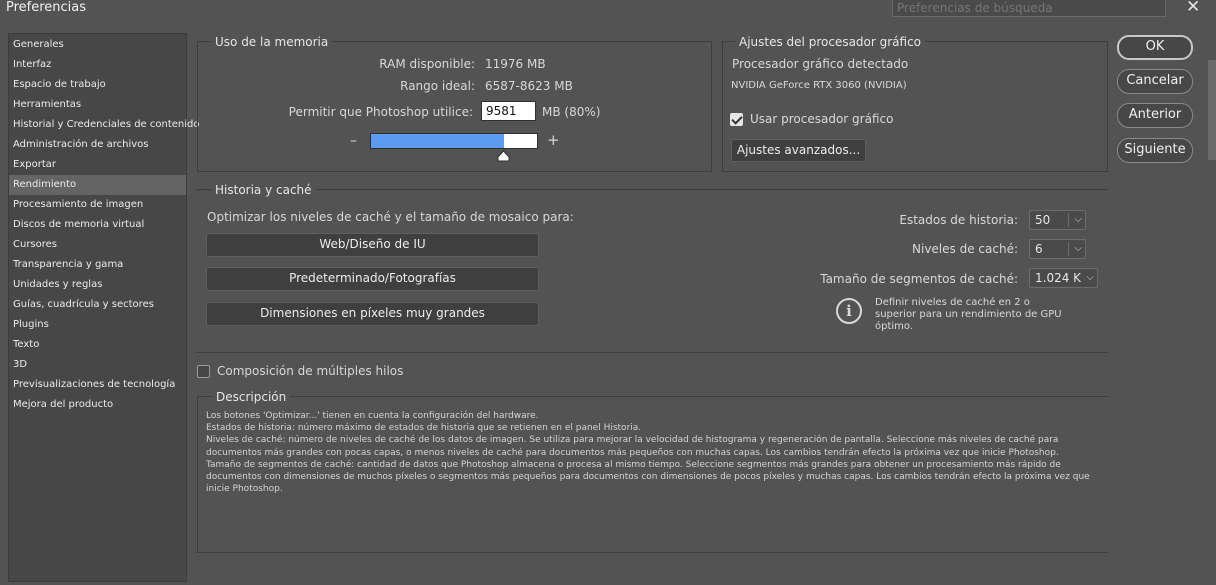  What do you see at coordinates (251, 397) in the screenshot?
I see `description-legend: Descripción` at bounding box center [251, 397].